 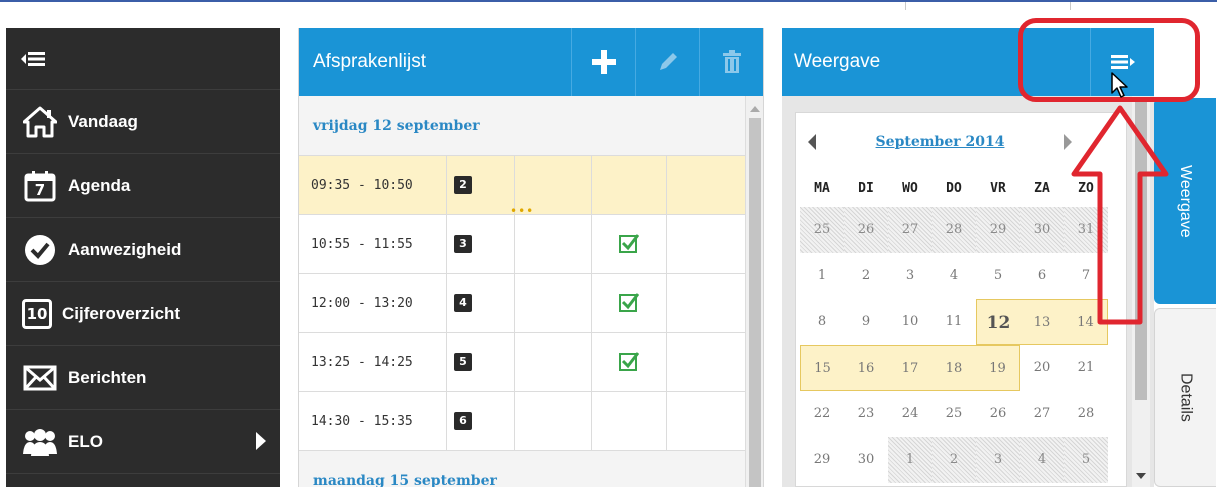 What do you see at coordinates (998, 322) in the screenshot?
I see `calendar-day-today: 12` at bounding box center [998, 322].